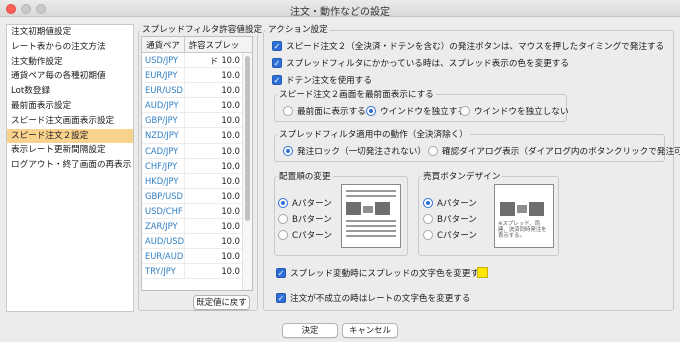 The height and width of the screenshot is (342, 680). Describe the element at coordinates (163, 44) in the screenshot. I see `column-header-pair: 通貨ペア` at that location.